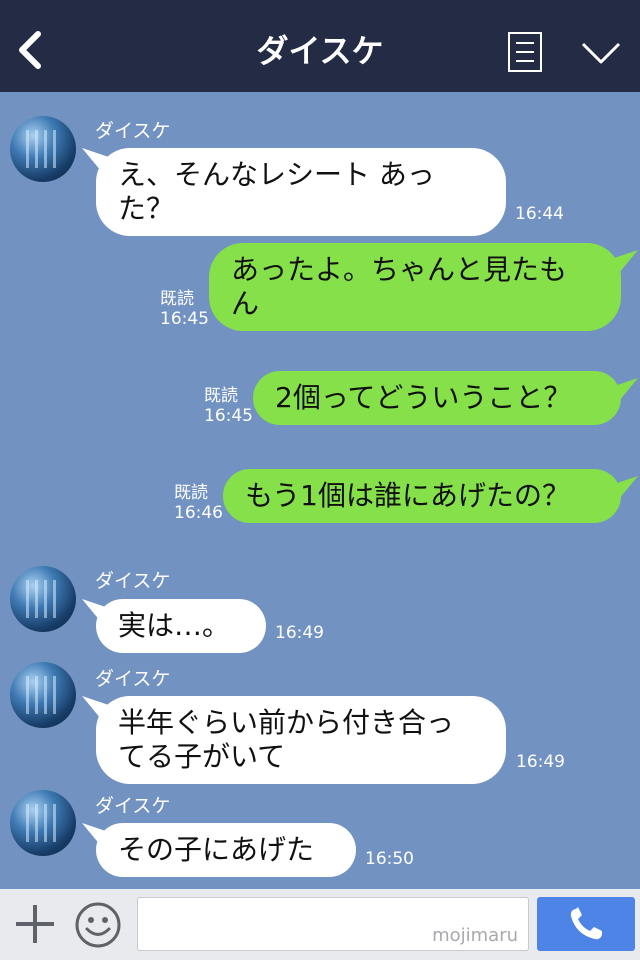 Image resolution: width=640 pixels, height=960 pixels. I want to click on call-button, so click(586, 924).